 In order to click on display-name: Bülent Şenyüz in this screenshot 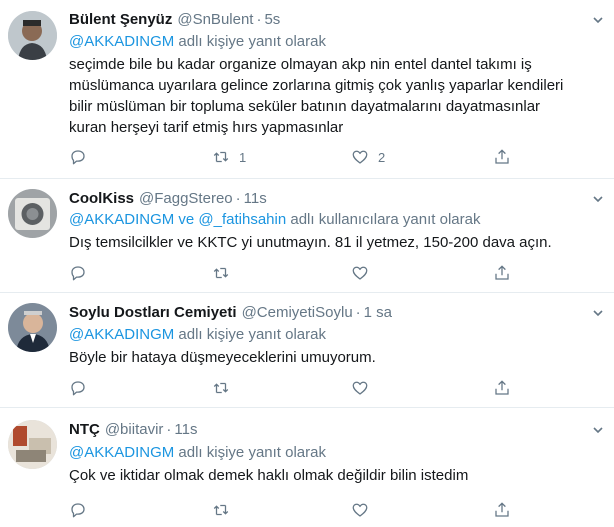, I will do `click(120, 19)`.